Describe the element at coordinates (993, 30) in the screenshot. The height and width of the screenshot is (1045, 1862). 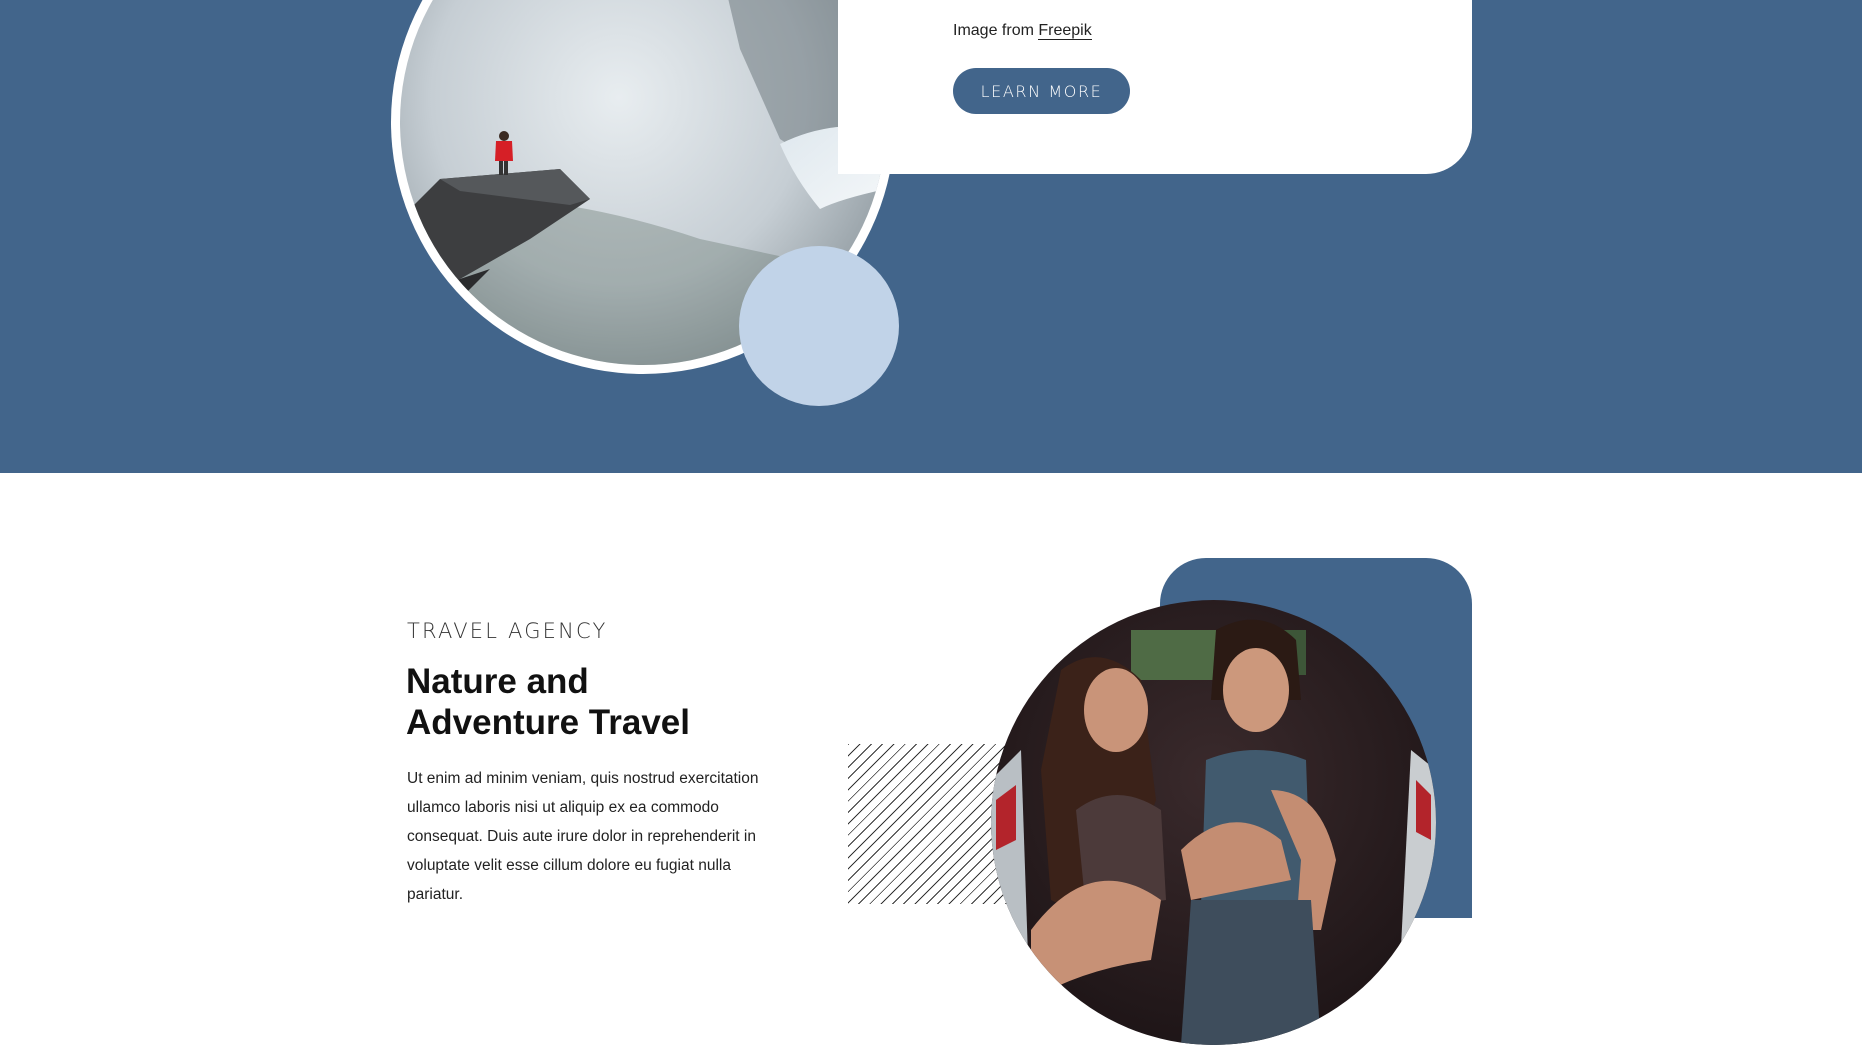
I see `image-credit-prefix: Image from` at that location.